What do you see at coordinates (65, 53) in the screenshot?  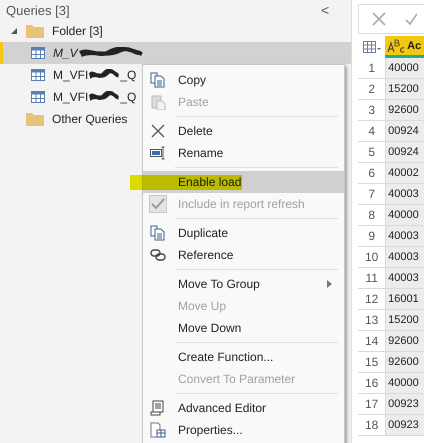 I see `query-item: M_V` at bounding box center [65, 53].